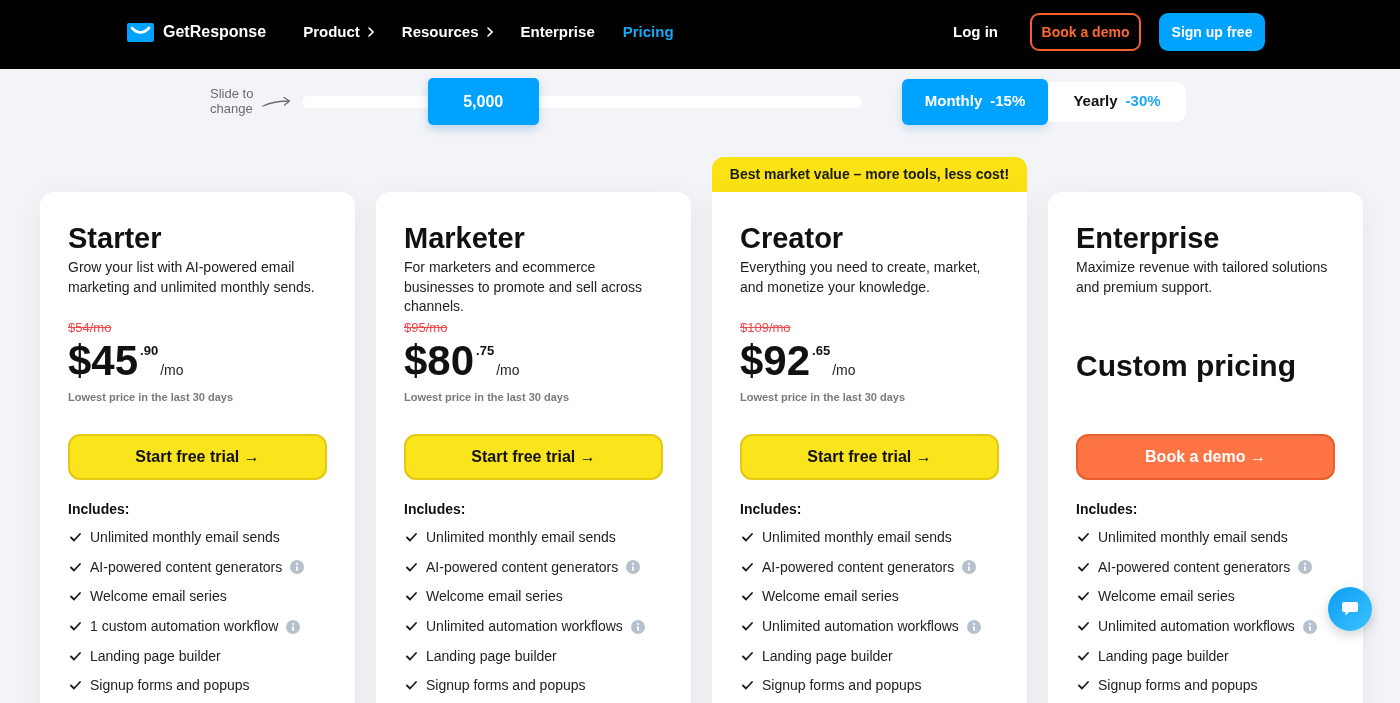  What do you see at coordinates (90, 328) in the screenshot?
I see `old-price: $54/mo` at bounding box center [90, 328].